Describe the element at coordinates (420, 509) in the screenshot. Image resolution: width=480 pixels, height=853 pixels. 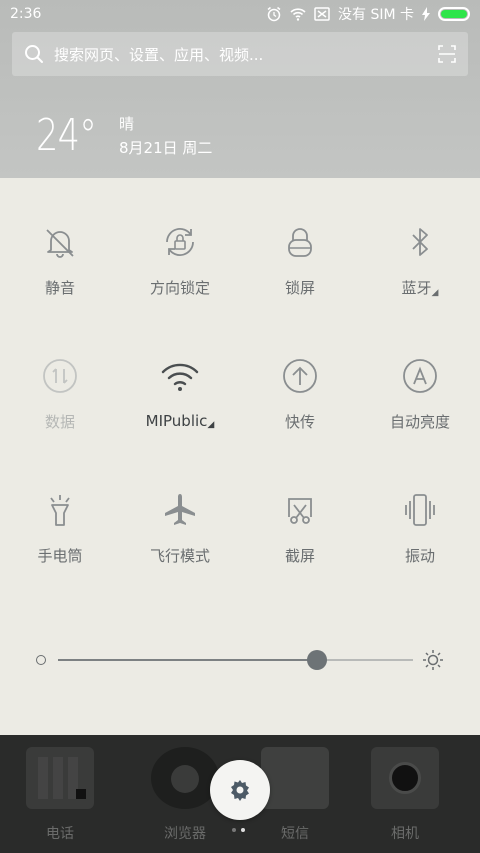
I see `vibrate-icon` at that location.